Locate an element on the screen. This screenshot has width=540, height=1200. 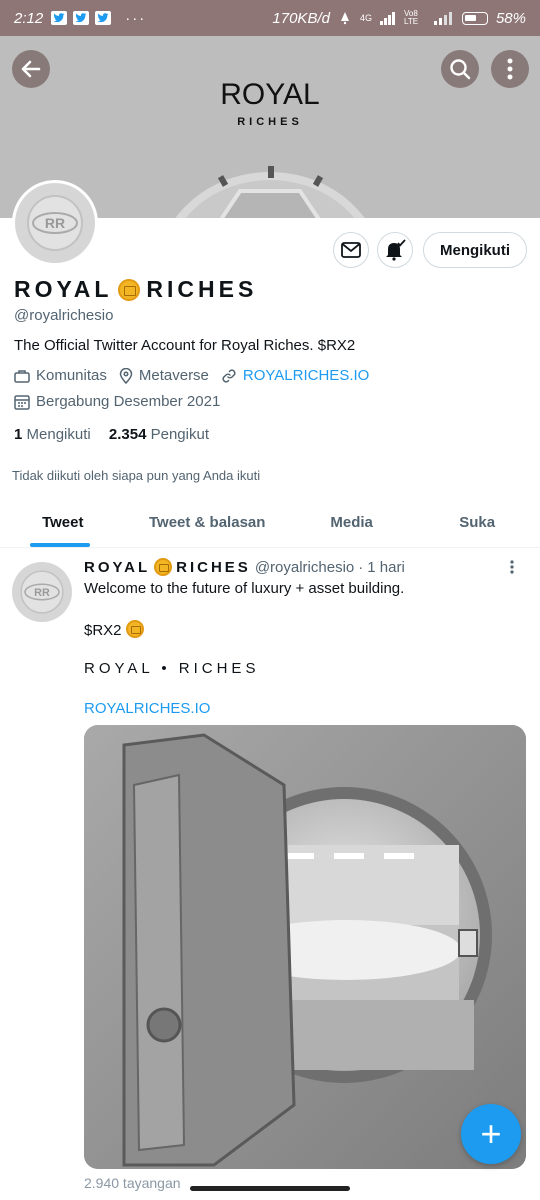
profile-name-part2: RICHES is located at coordinates (202, 289).